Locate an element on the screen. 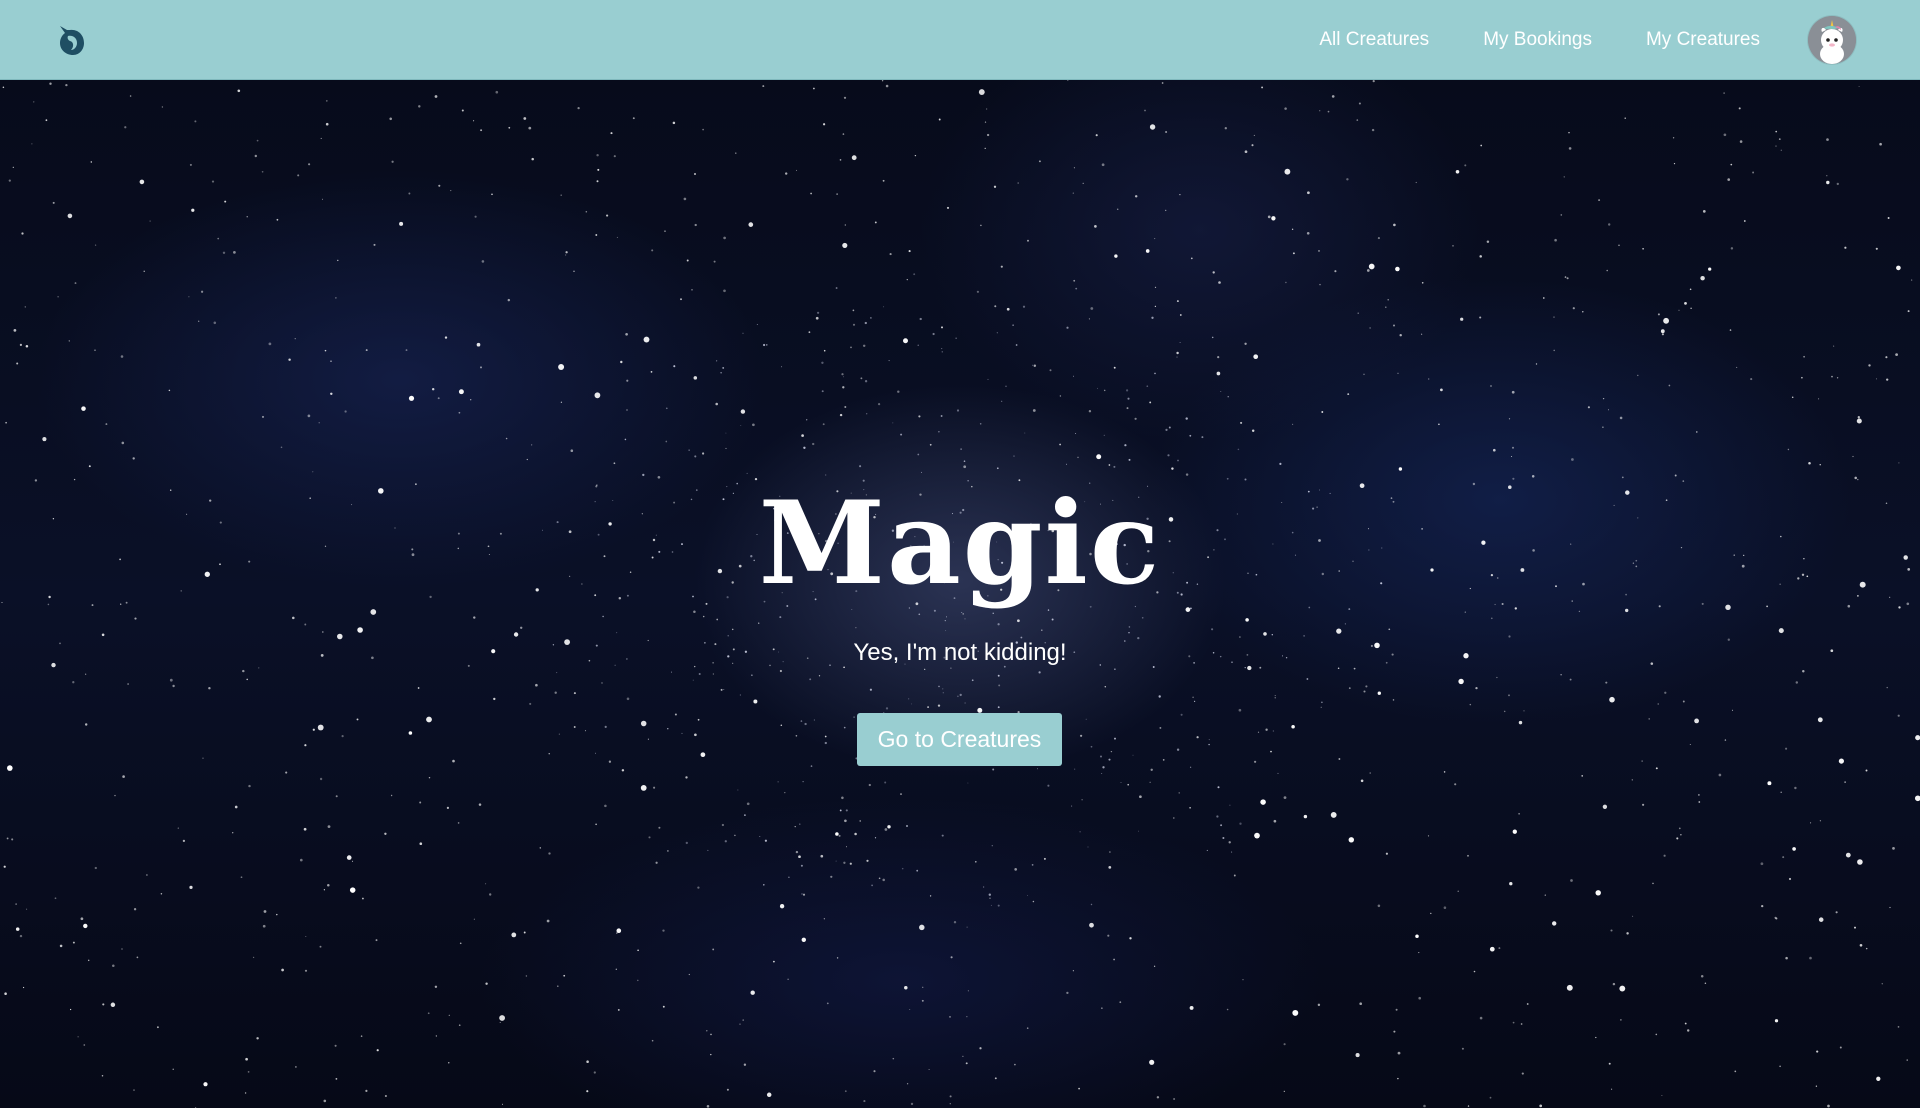 This screenshot has height=1108, width=1920. nav-links: All Creatures My Bookings My Creatures is located at coordinates (1512, 40).